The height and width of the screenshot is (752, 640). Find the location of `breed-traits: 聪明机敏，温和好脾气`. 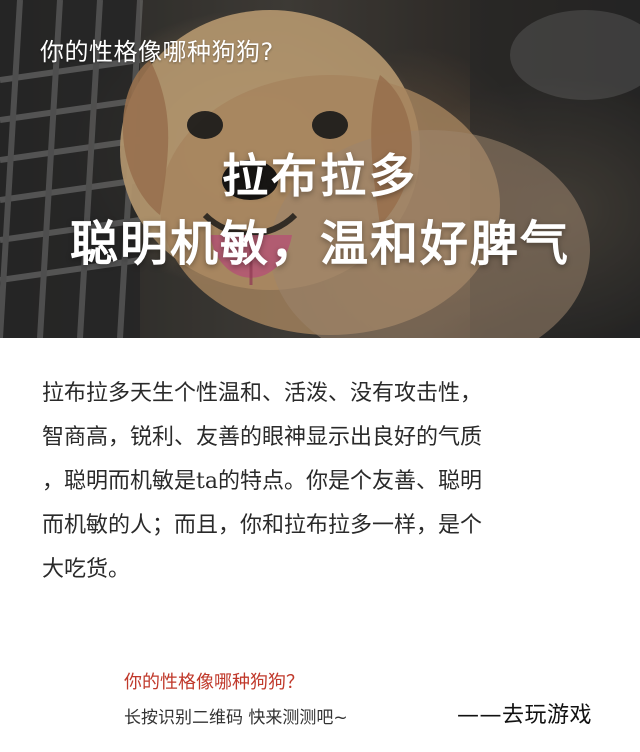

breed-traits: 聪明机敏，温和好脾气 is located at coordinates (319, 244).